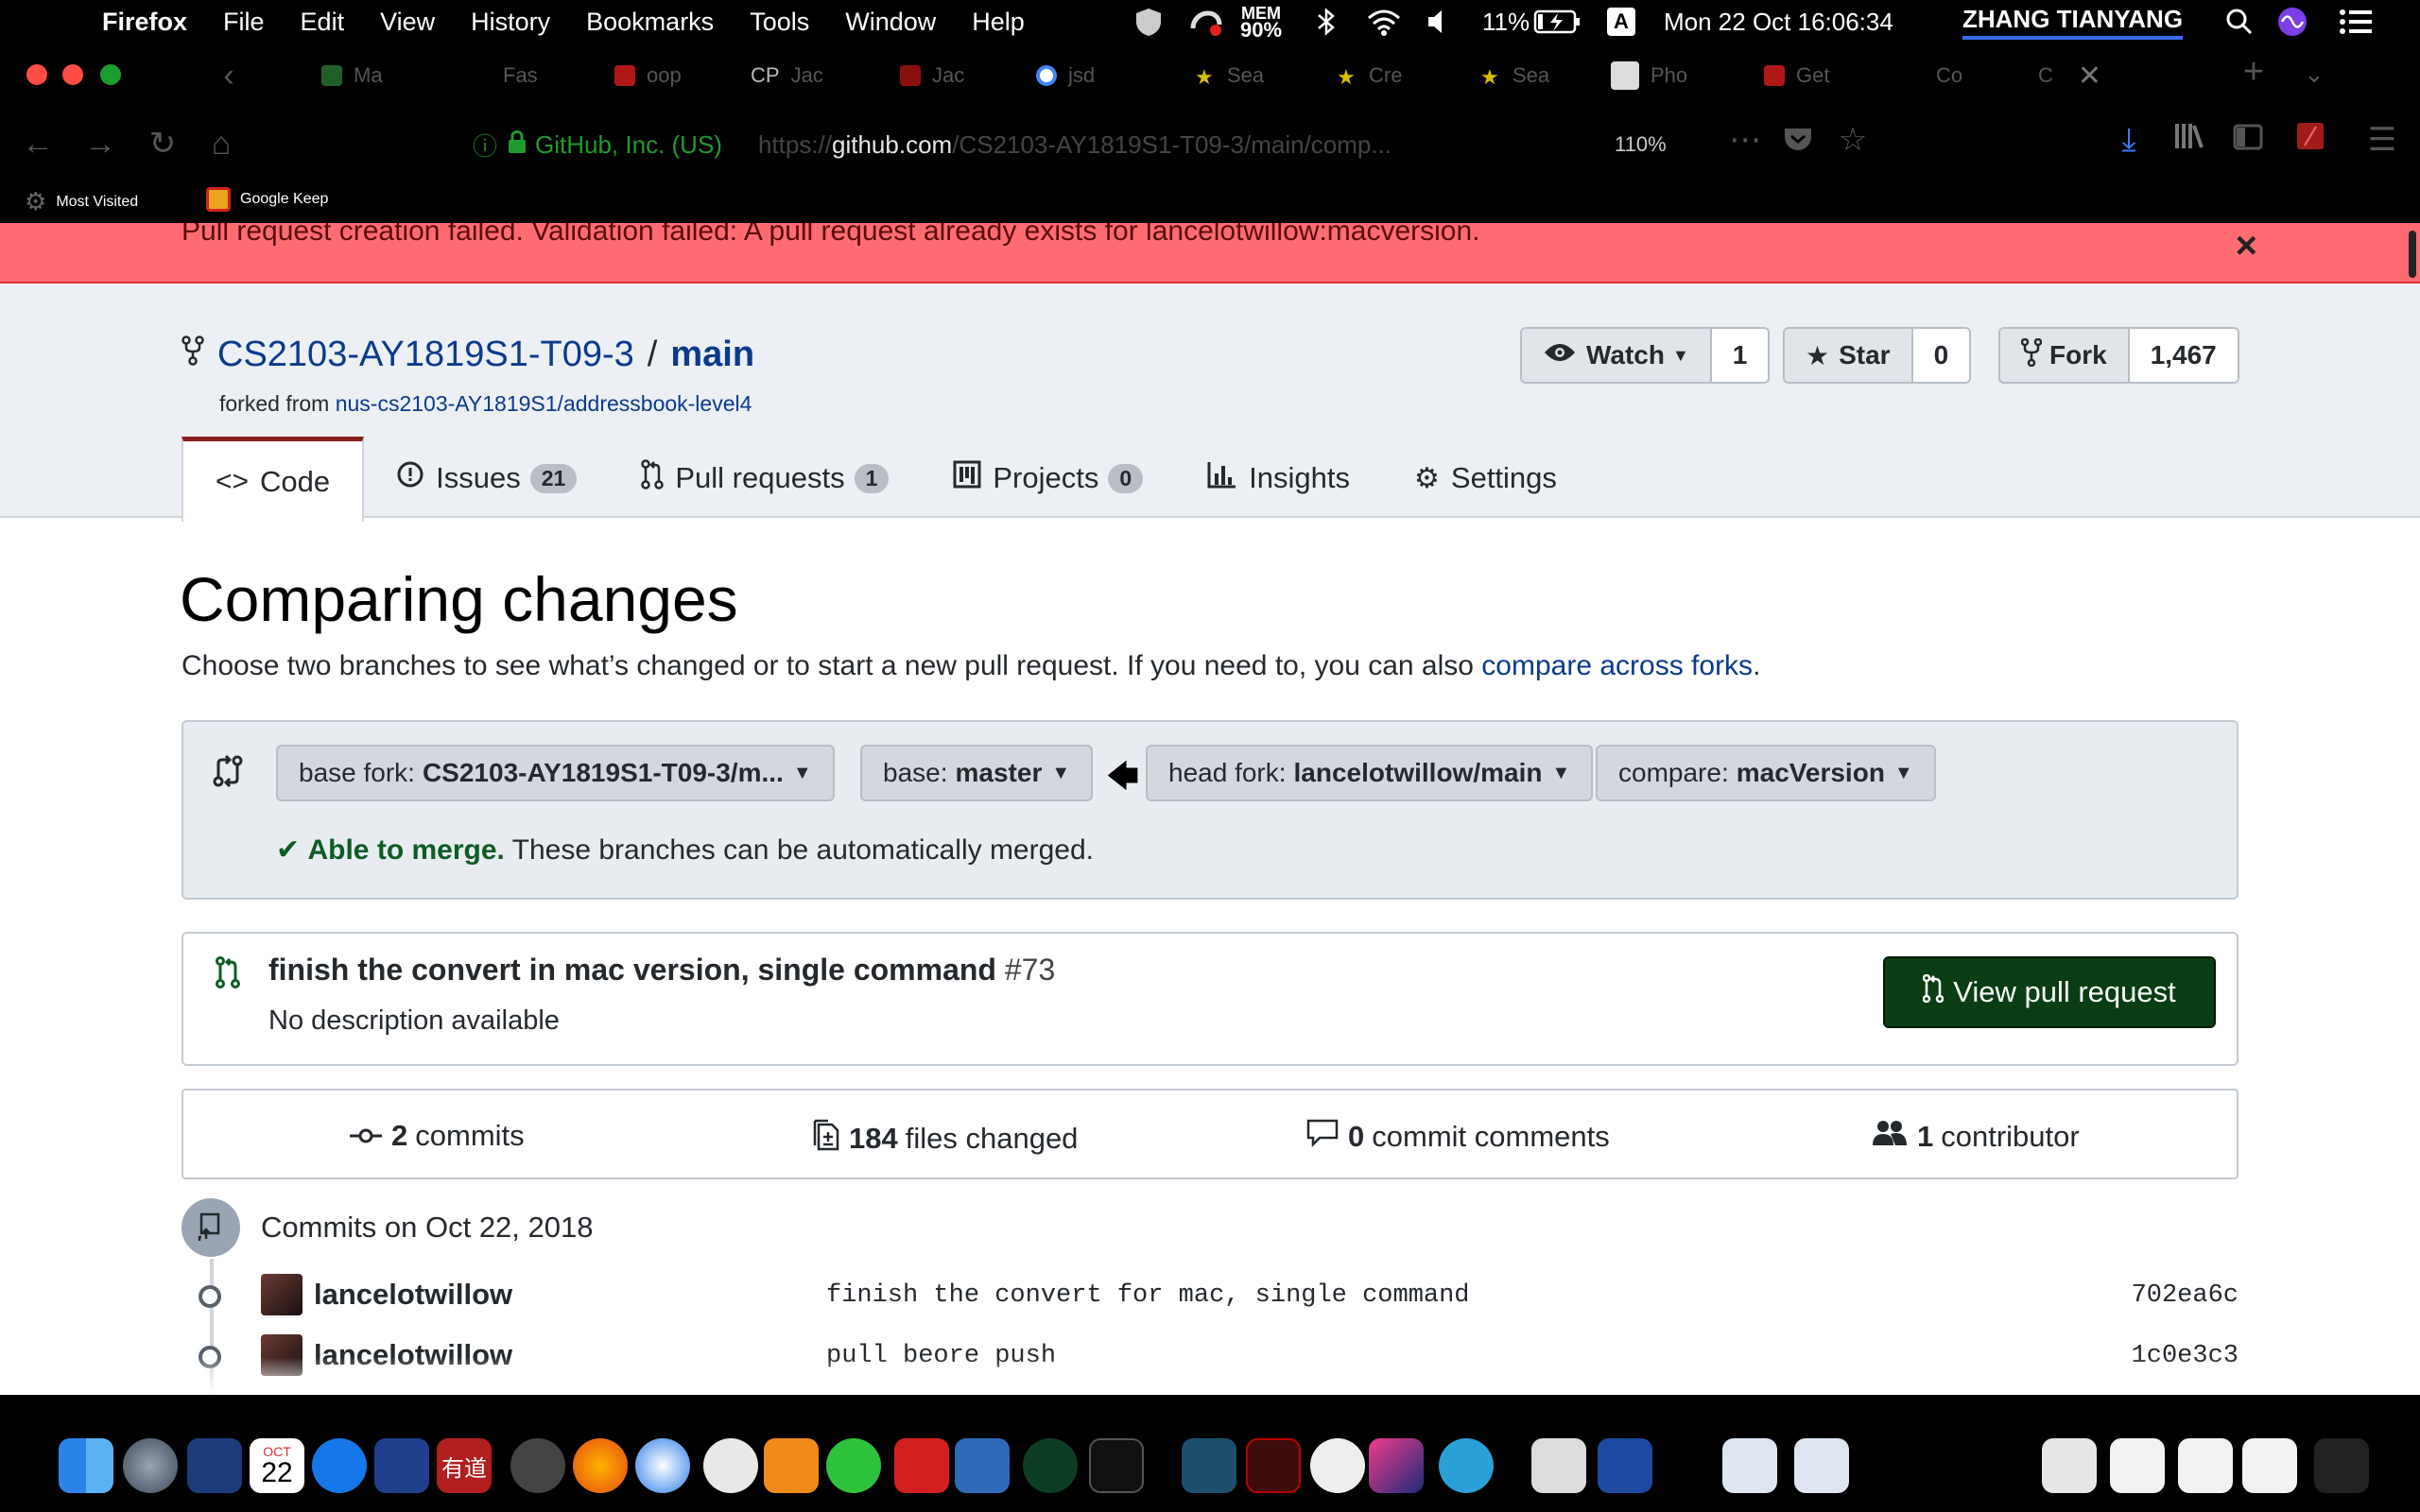 Image resolution: width=2420 pixels, height=1512 pixels. Describe the element at coordinates (921, 1465) in the screenshot. I see `parallels-icon` at that location.